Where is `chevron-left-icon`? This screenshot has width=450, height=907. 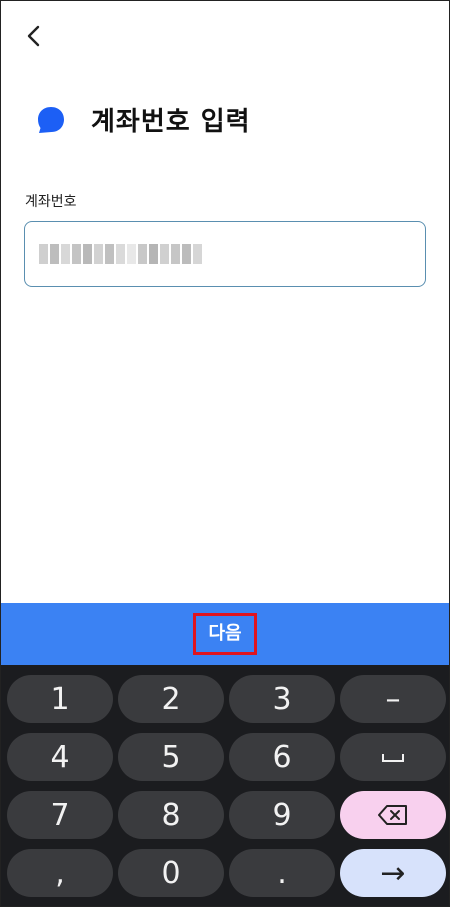 chevron-left-icon is located at coordinates (33, 36).